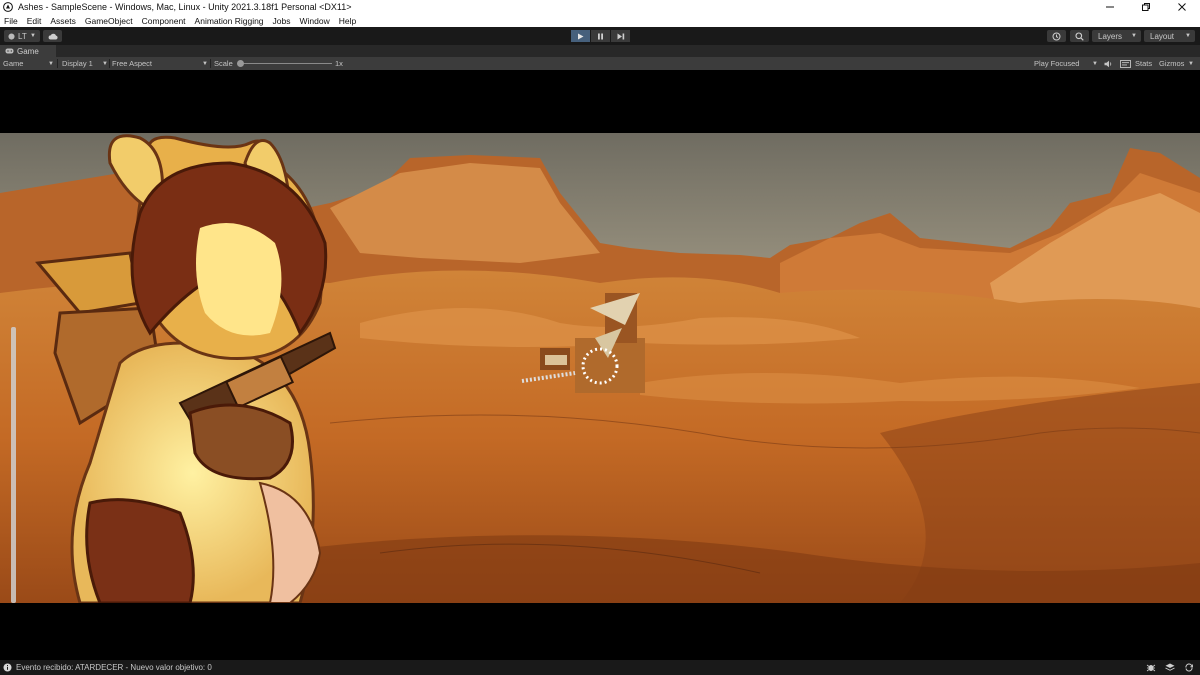 The height and width of the screenshot is (675, 1200). I want to click on toggle-stats-icon-button, so click(1125, 63).